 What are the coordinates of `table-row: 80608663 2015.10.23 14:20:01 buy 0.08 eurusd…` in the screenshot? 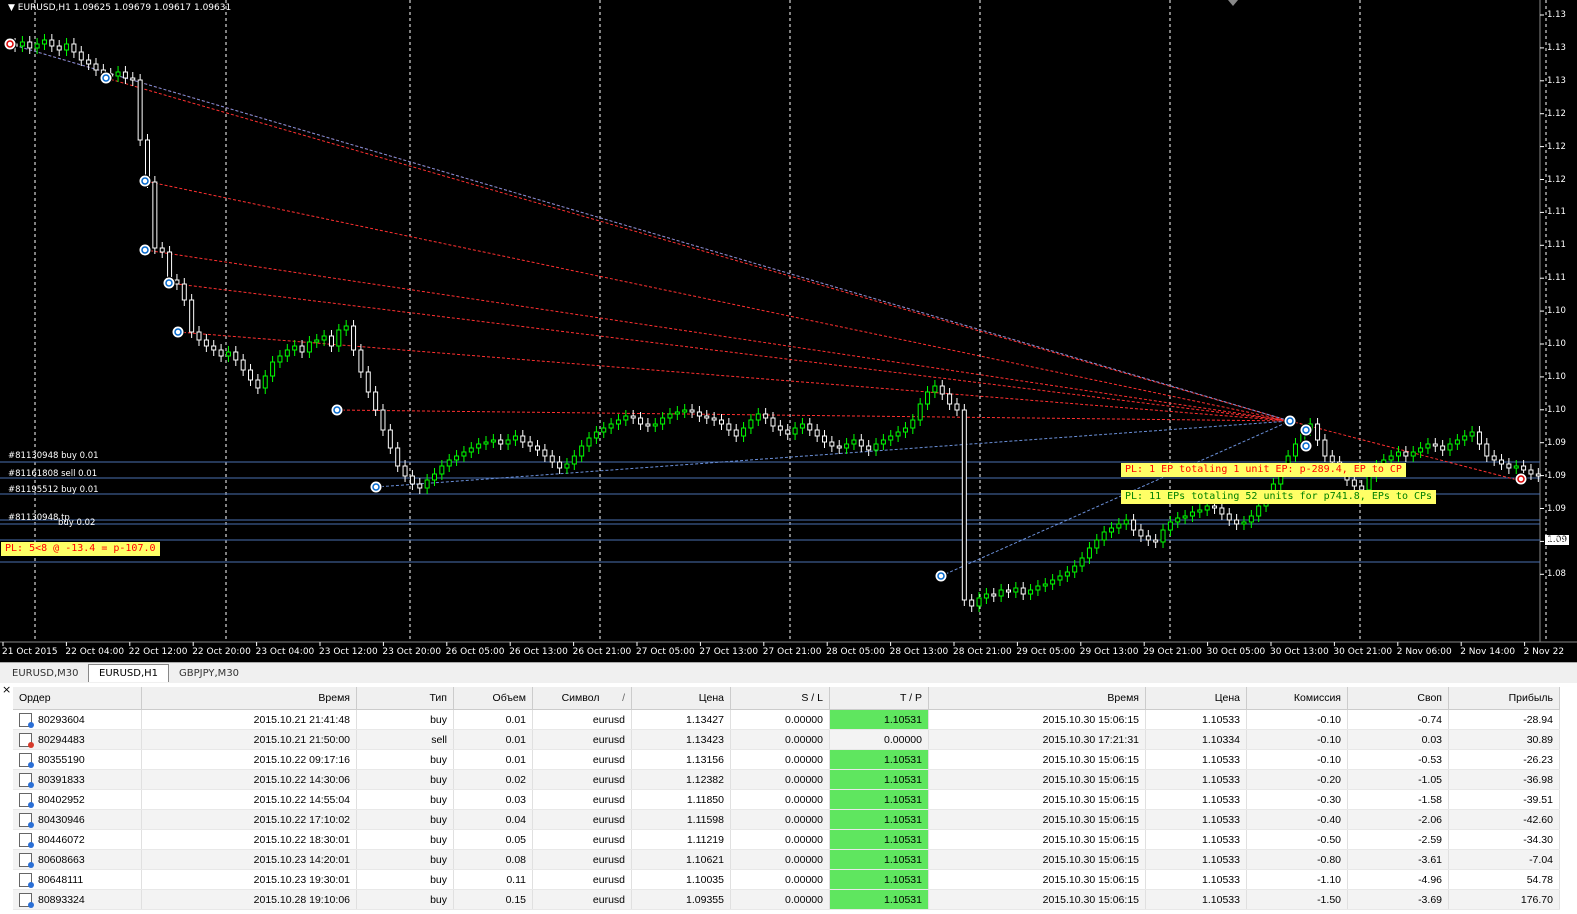 It's located at (786, 859).